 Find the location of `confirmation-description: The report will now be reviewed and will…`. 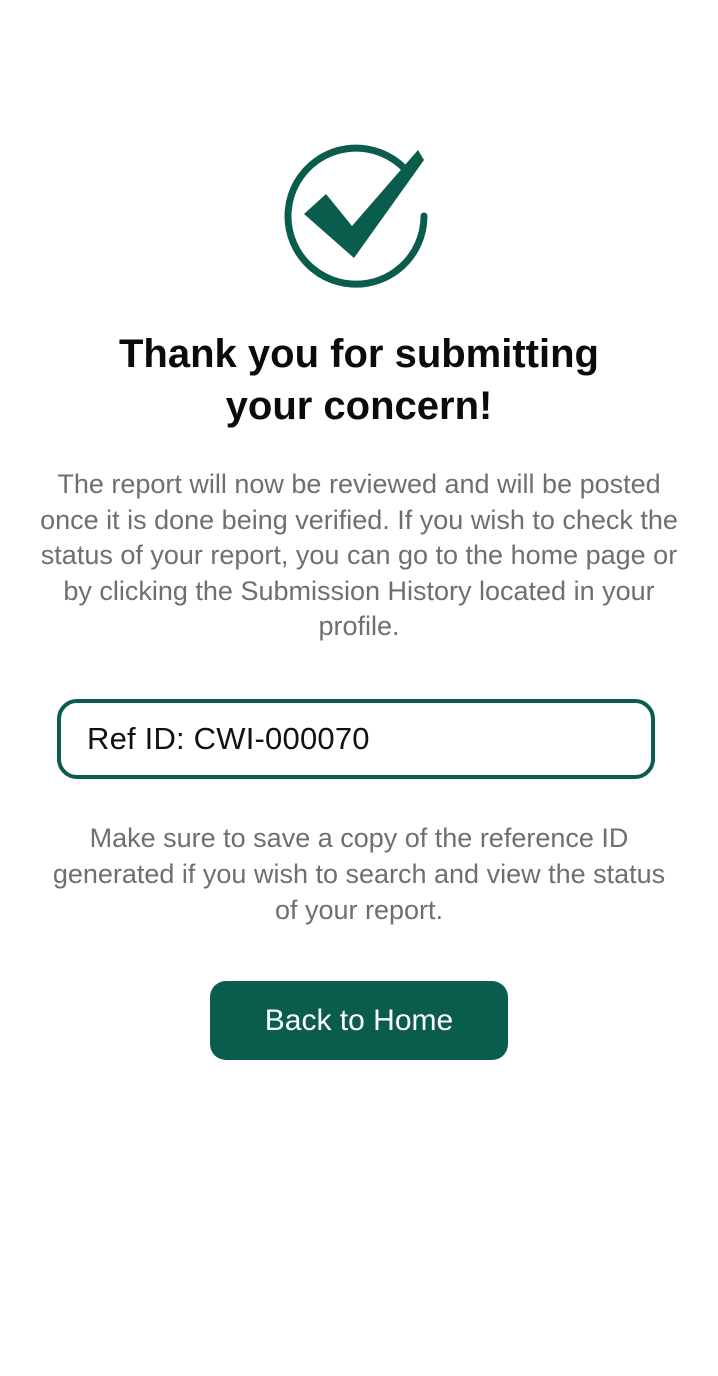

confirmation-description: The report will now be reviewed and will… is located at coordinates (359, 555).